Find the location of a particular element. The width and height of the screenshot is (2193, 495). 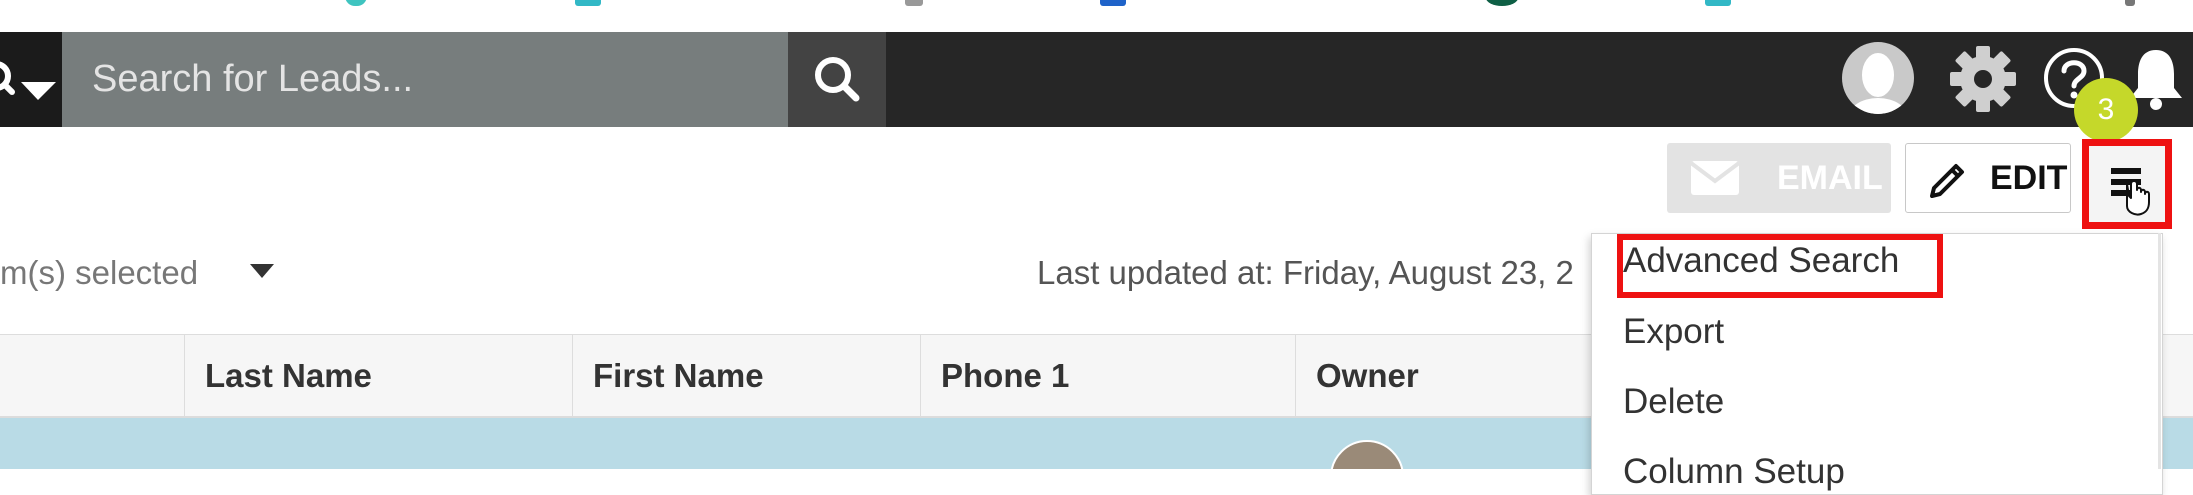

menu-item-export: Export is located at coordinates (1673, 332).